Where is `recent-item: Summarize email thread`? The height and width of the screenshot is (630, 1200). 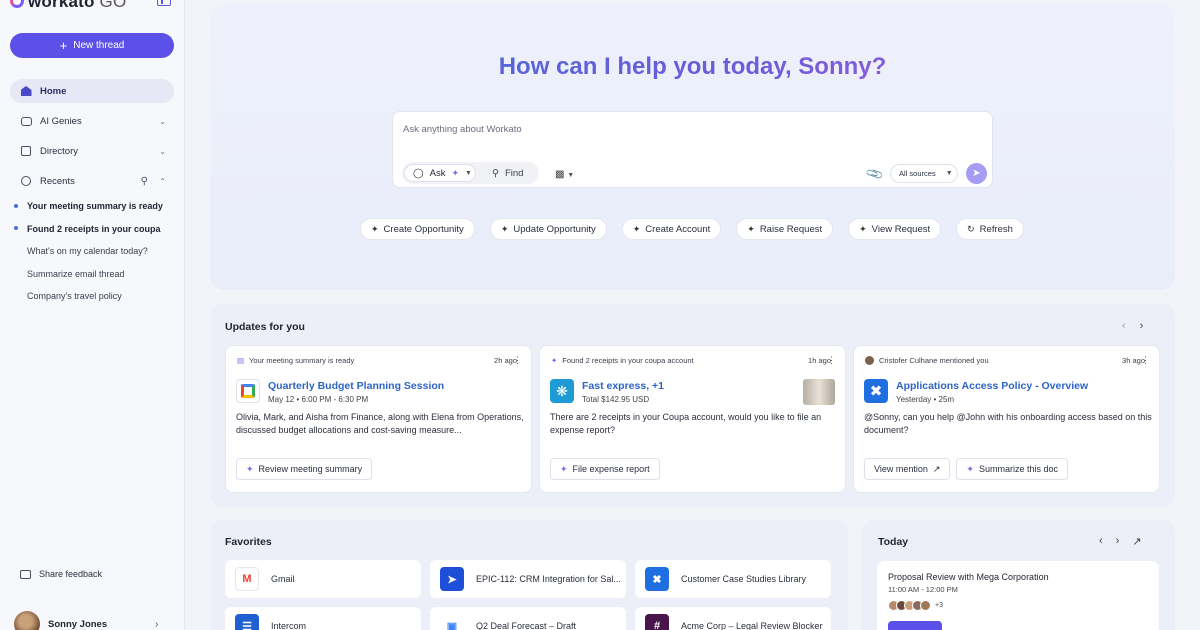
recent-item: Summarize email thread is located at coordinates (76, 274).